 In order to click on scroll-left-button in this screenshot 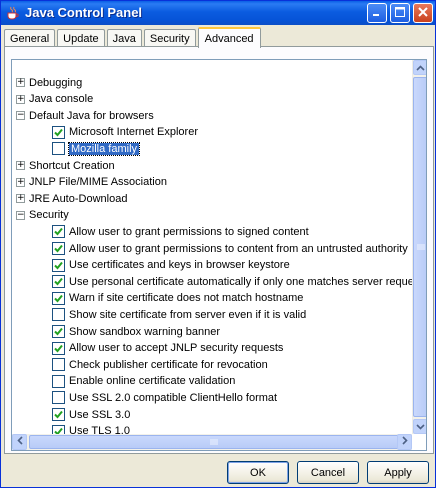, I will do `click(19, 442)`.